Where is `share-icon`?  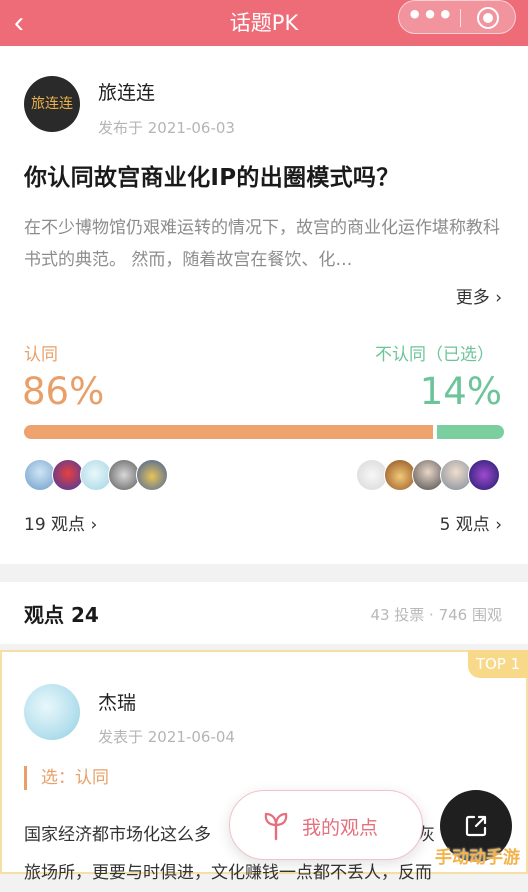 share-icon is located at coordinates (476, 826).